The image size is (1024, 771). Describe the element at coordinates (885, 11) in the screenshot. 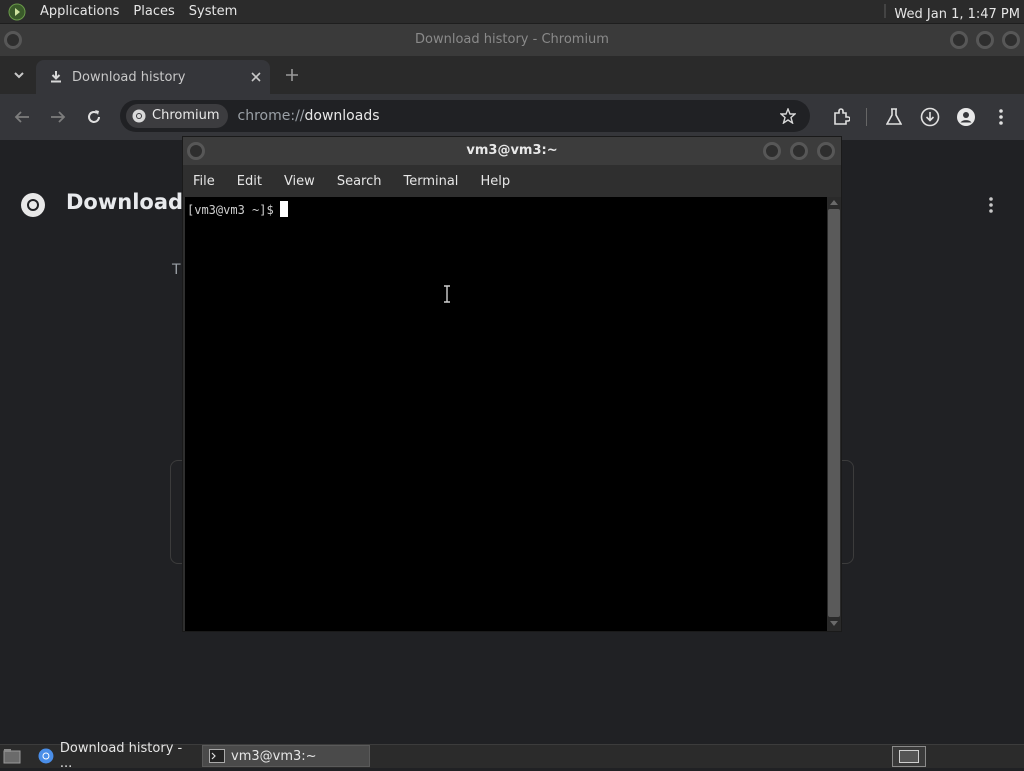

I see `panel-separator` at that location.